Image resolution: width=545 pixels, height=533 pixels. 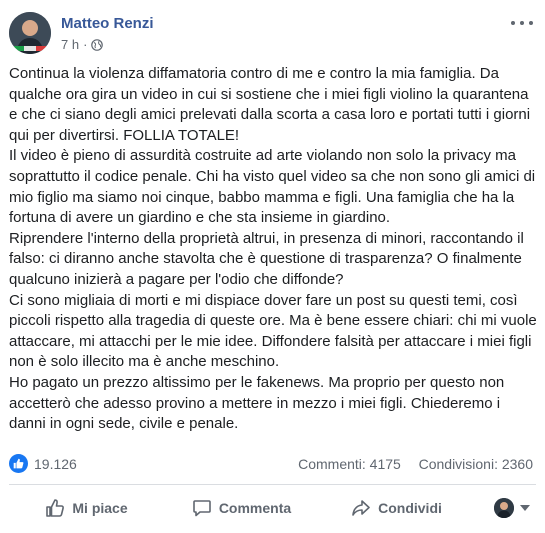 What do you see at coordinates (361, 508) in the screenshot?
I see `share-arrow-icon` at bounding box center [361, 508].